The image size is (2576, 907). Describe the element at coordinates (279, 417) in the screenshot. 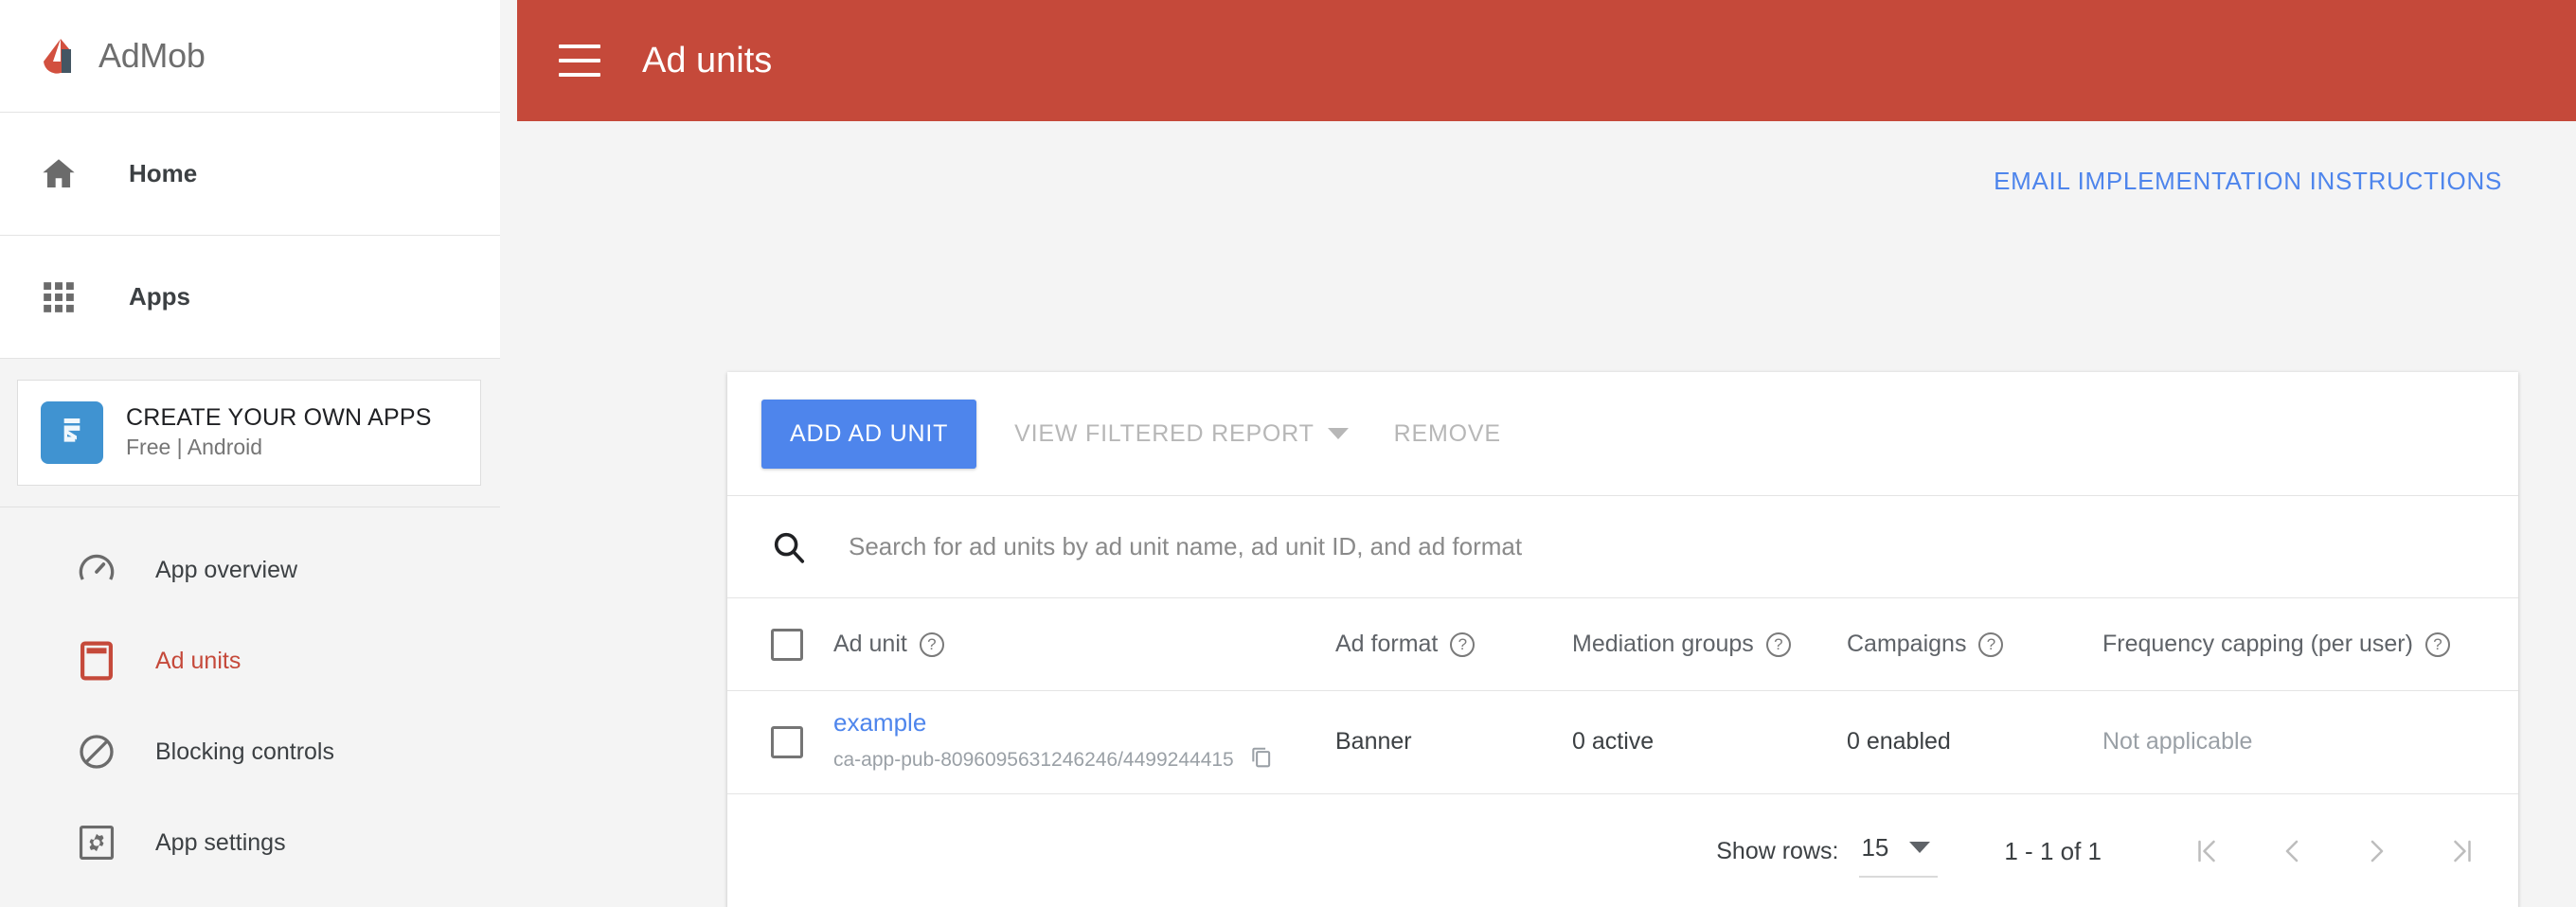

I see `promo-title: CREATE YOUR OWN APPS` at that location.